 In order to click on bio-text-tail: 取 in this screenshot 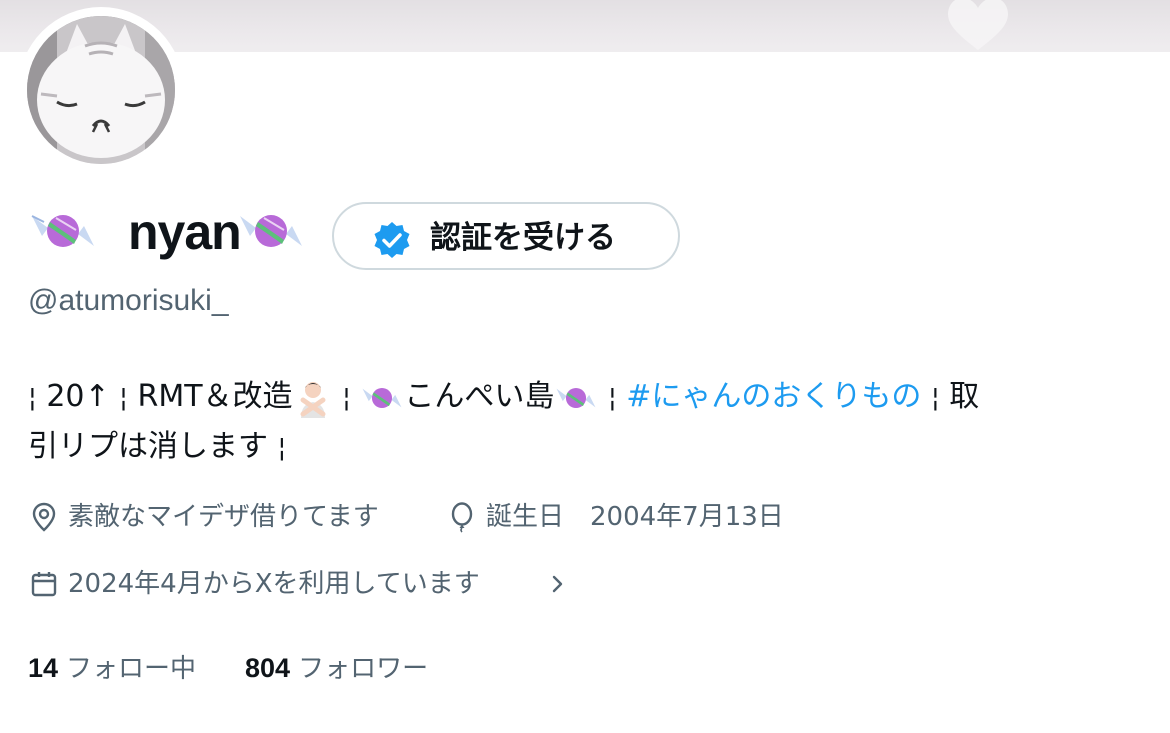, I will do `click(964, 396)`.